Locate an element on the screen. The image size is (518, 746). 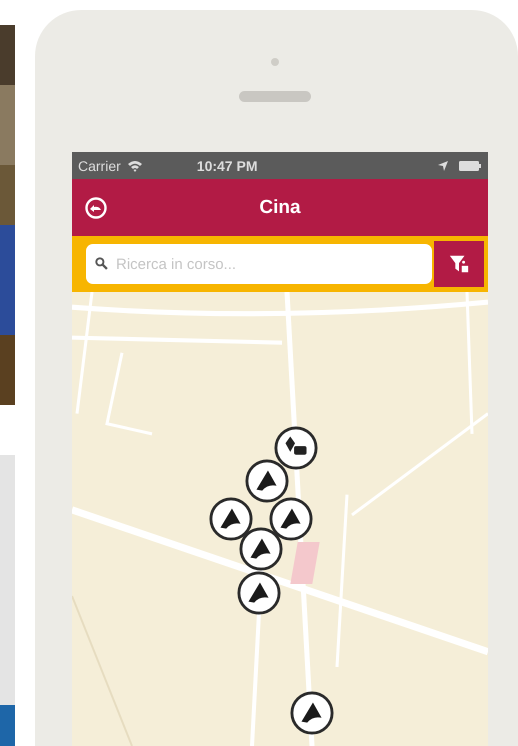
location-arrow-icon is located at coordinates (443, 165).